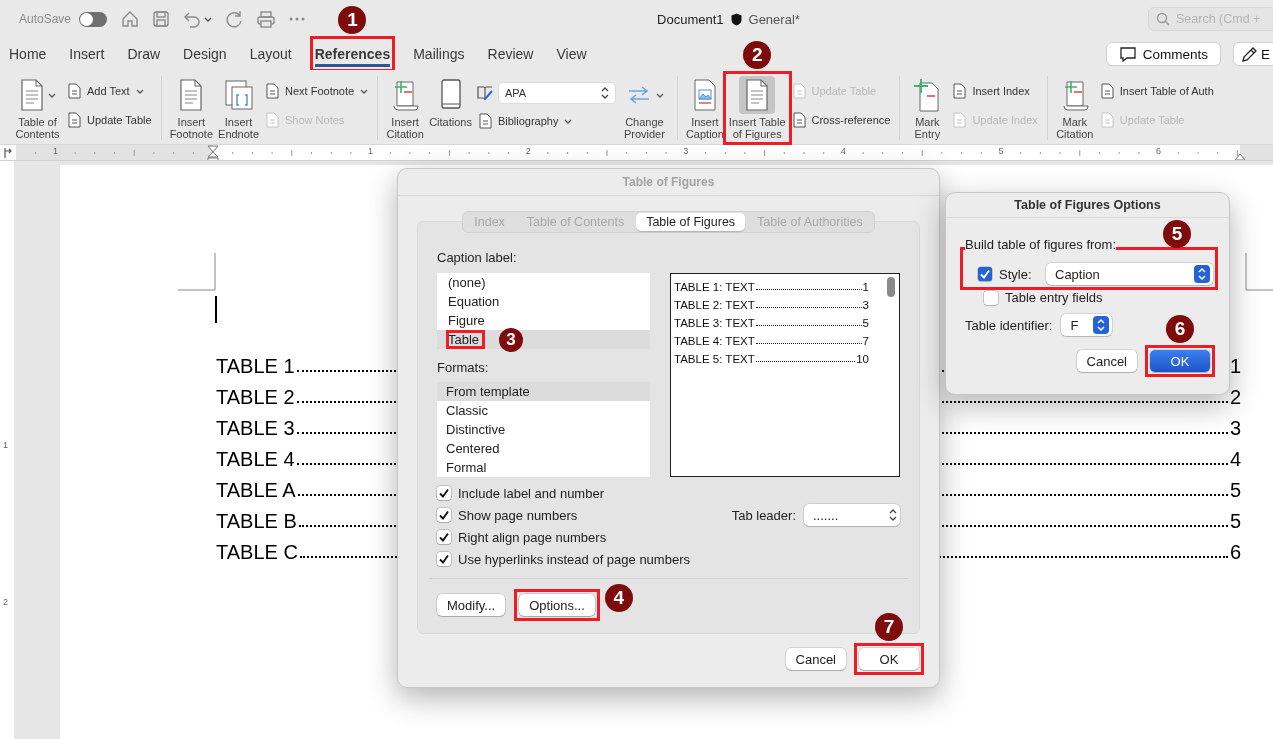  I want to click on ribbon-tab: References, so click(352, 54).